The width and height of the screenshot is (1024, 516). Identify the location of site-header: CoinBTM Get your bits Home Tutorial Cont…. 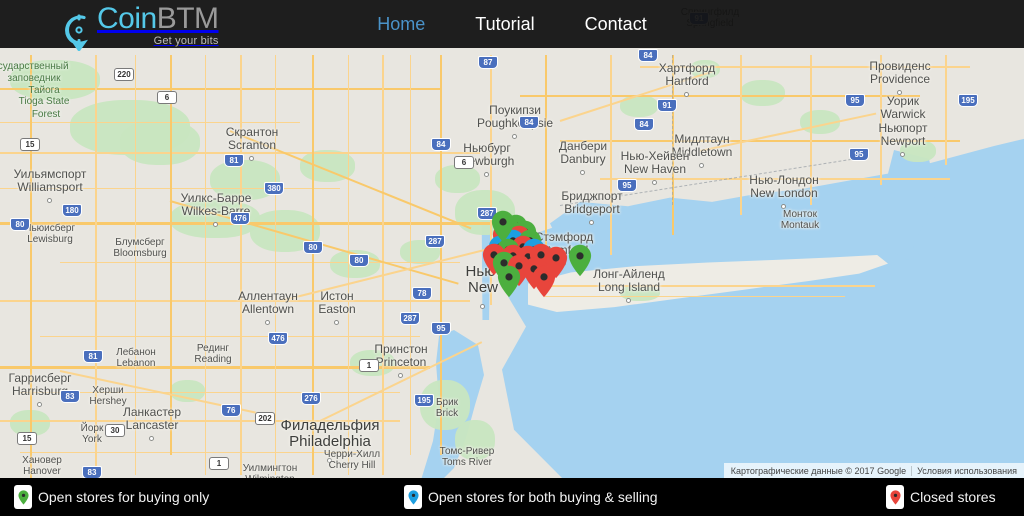
(512, 26).